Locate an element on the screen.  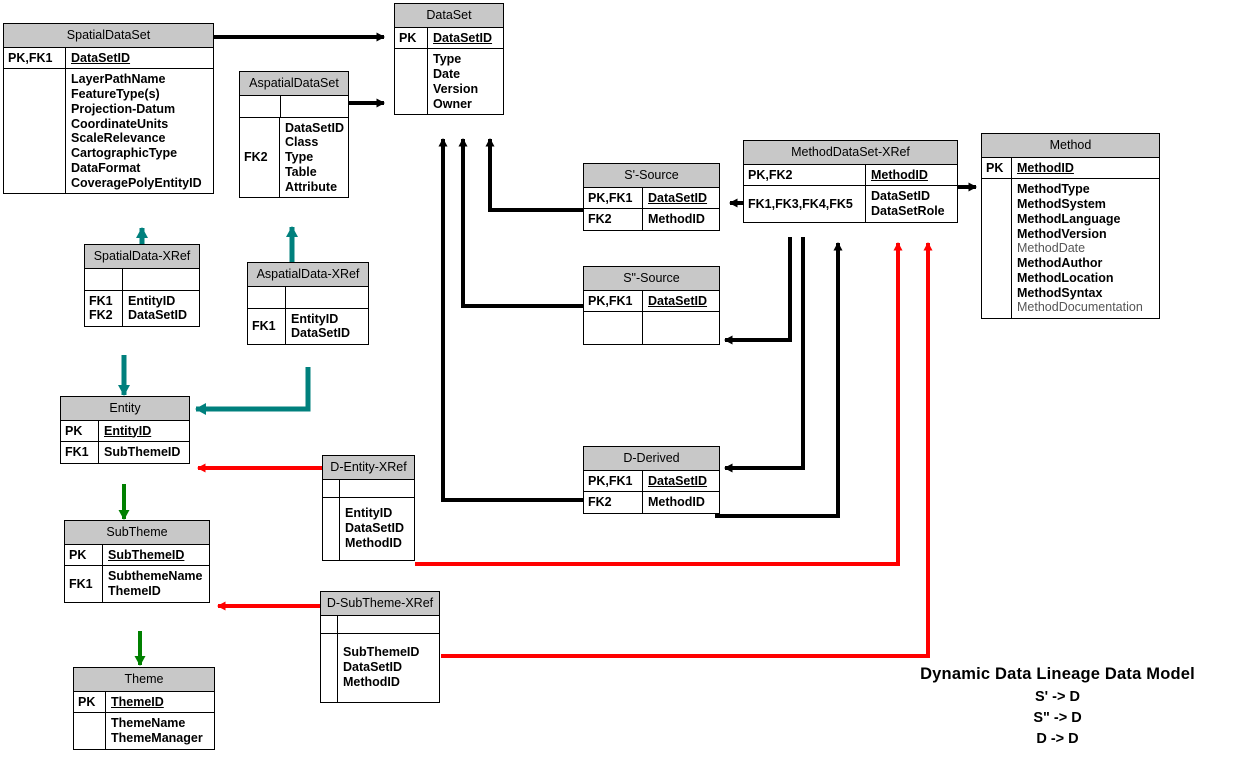
attribute-item: CoveragePolyEntityID is located at coordinates (136, 182).